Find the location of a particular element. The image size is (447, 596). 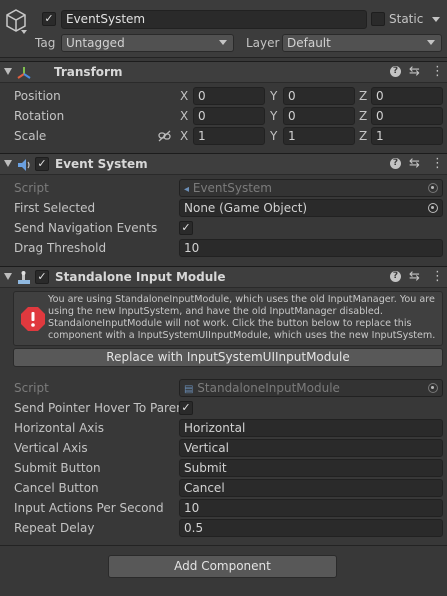

rotation-x-input: 0 is located at coordinates (229, 116).